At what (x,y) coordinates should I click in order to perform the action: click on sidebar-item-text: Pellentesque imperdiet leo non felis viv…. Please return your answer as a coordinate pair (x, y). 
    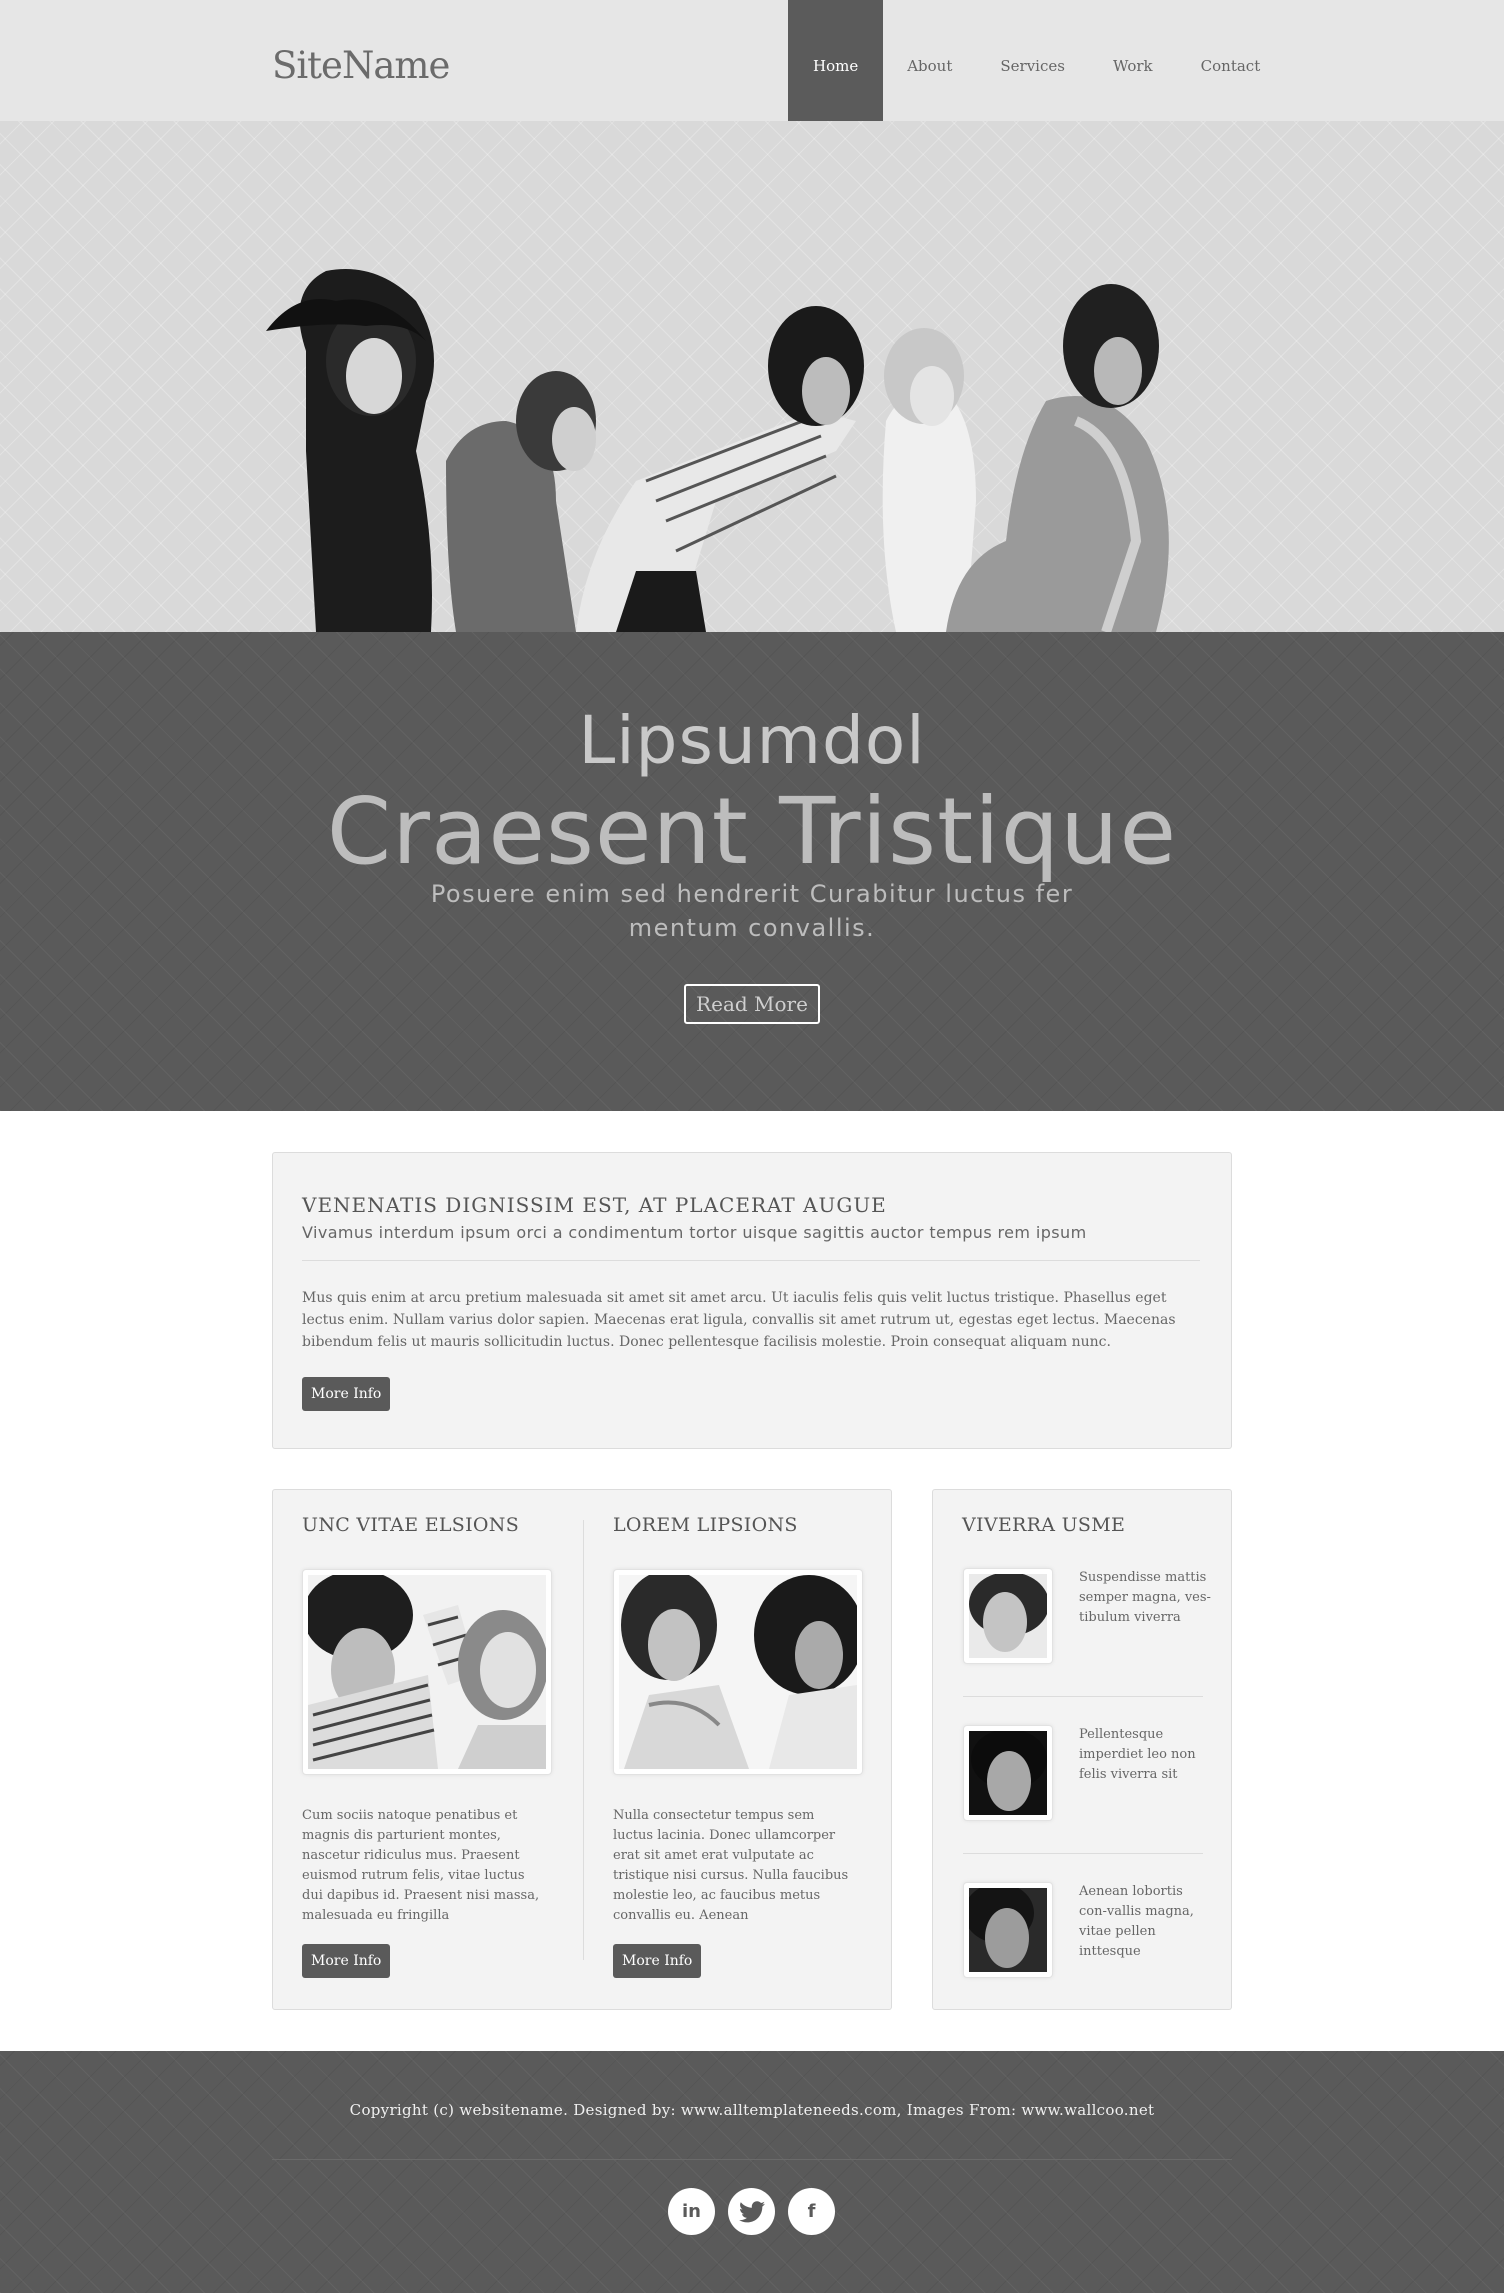
    Looking at the image, I should click on (1137, 1754).